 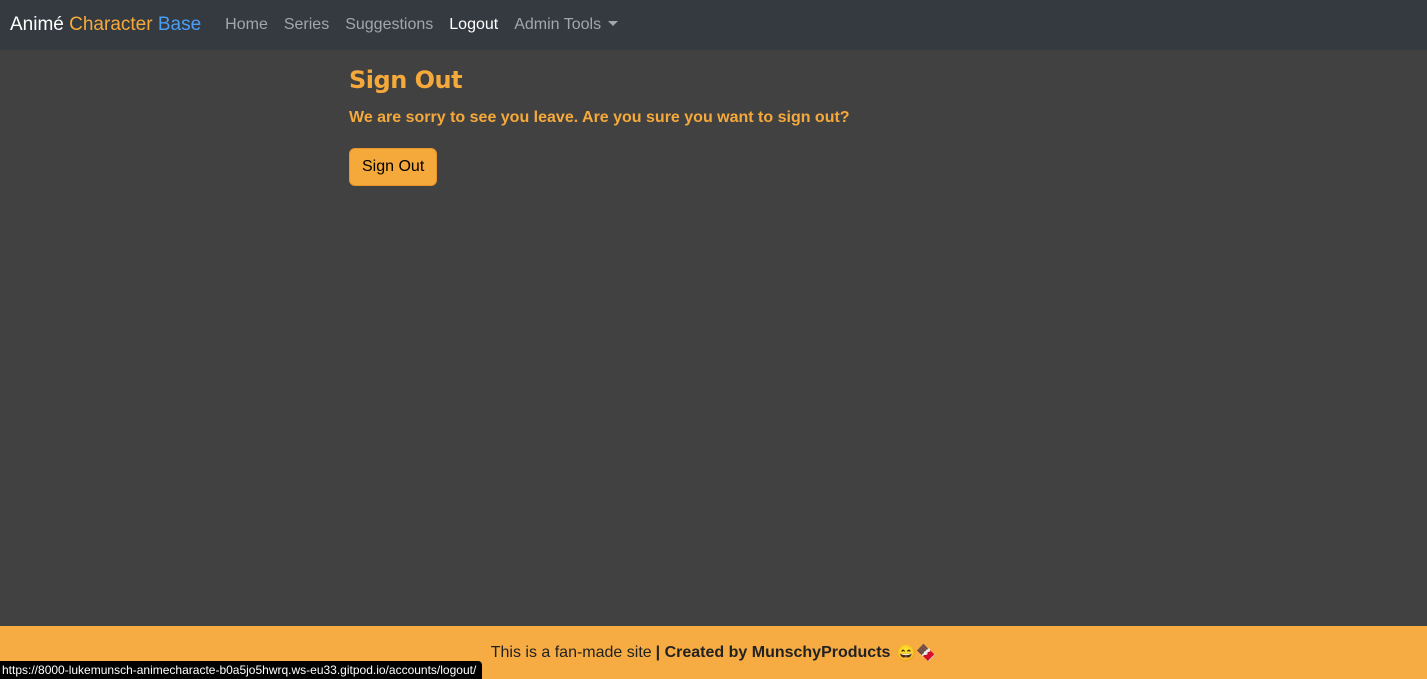 I want to click on brand-word-2: Character, so click(x=111, y=24).